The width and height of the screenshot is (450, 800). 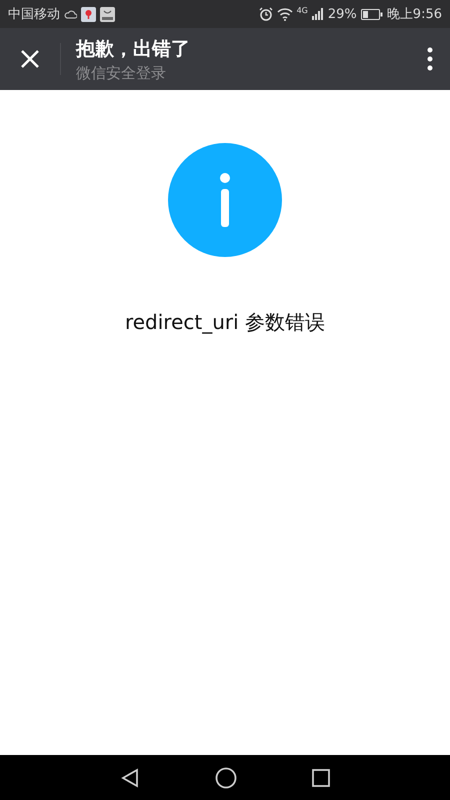 What do you see at coordinates (318, 14) in the screenshot?
I see `signal-icon` at bounding box center [318, 14].